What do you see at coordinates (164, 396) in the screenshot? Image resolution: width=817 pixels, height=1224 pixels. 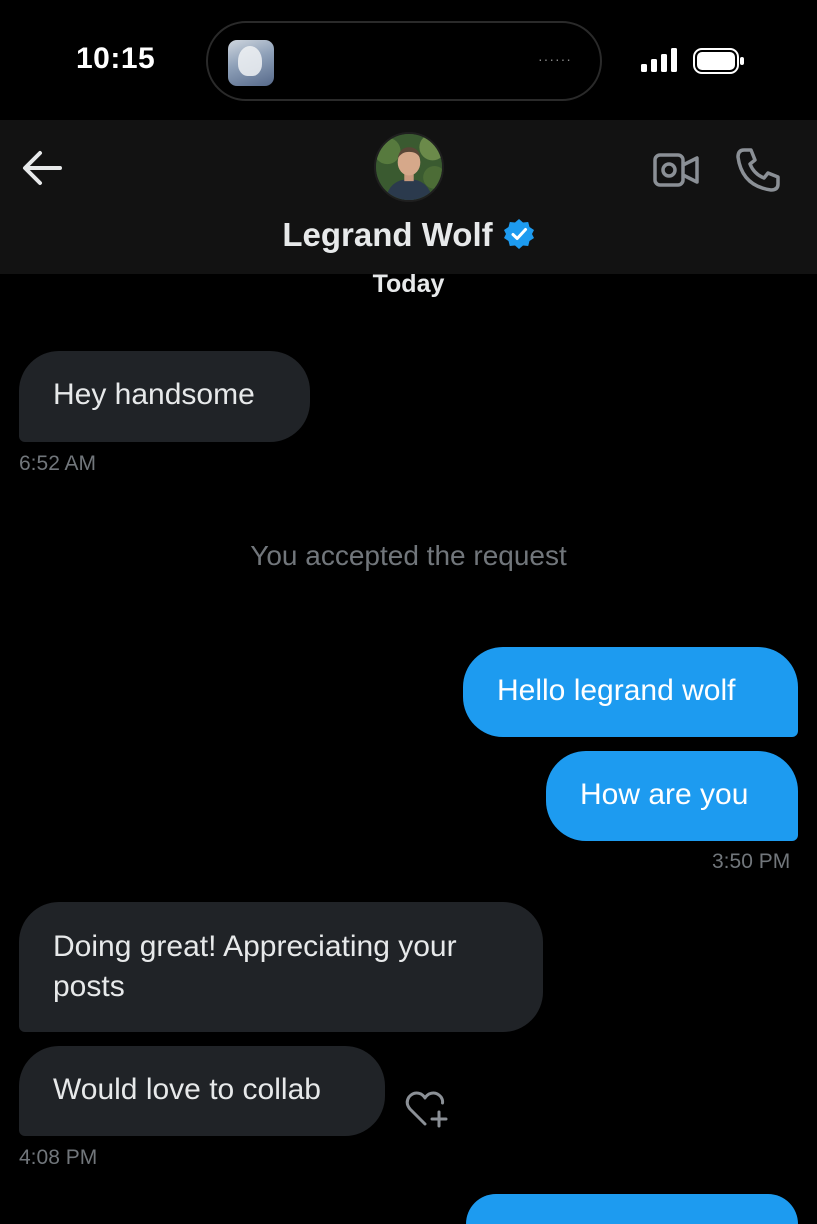 I see `message-bubble-received: Hey handsome` at bounding box center [164, 396].